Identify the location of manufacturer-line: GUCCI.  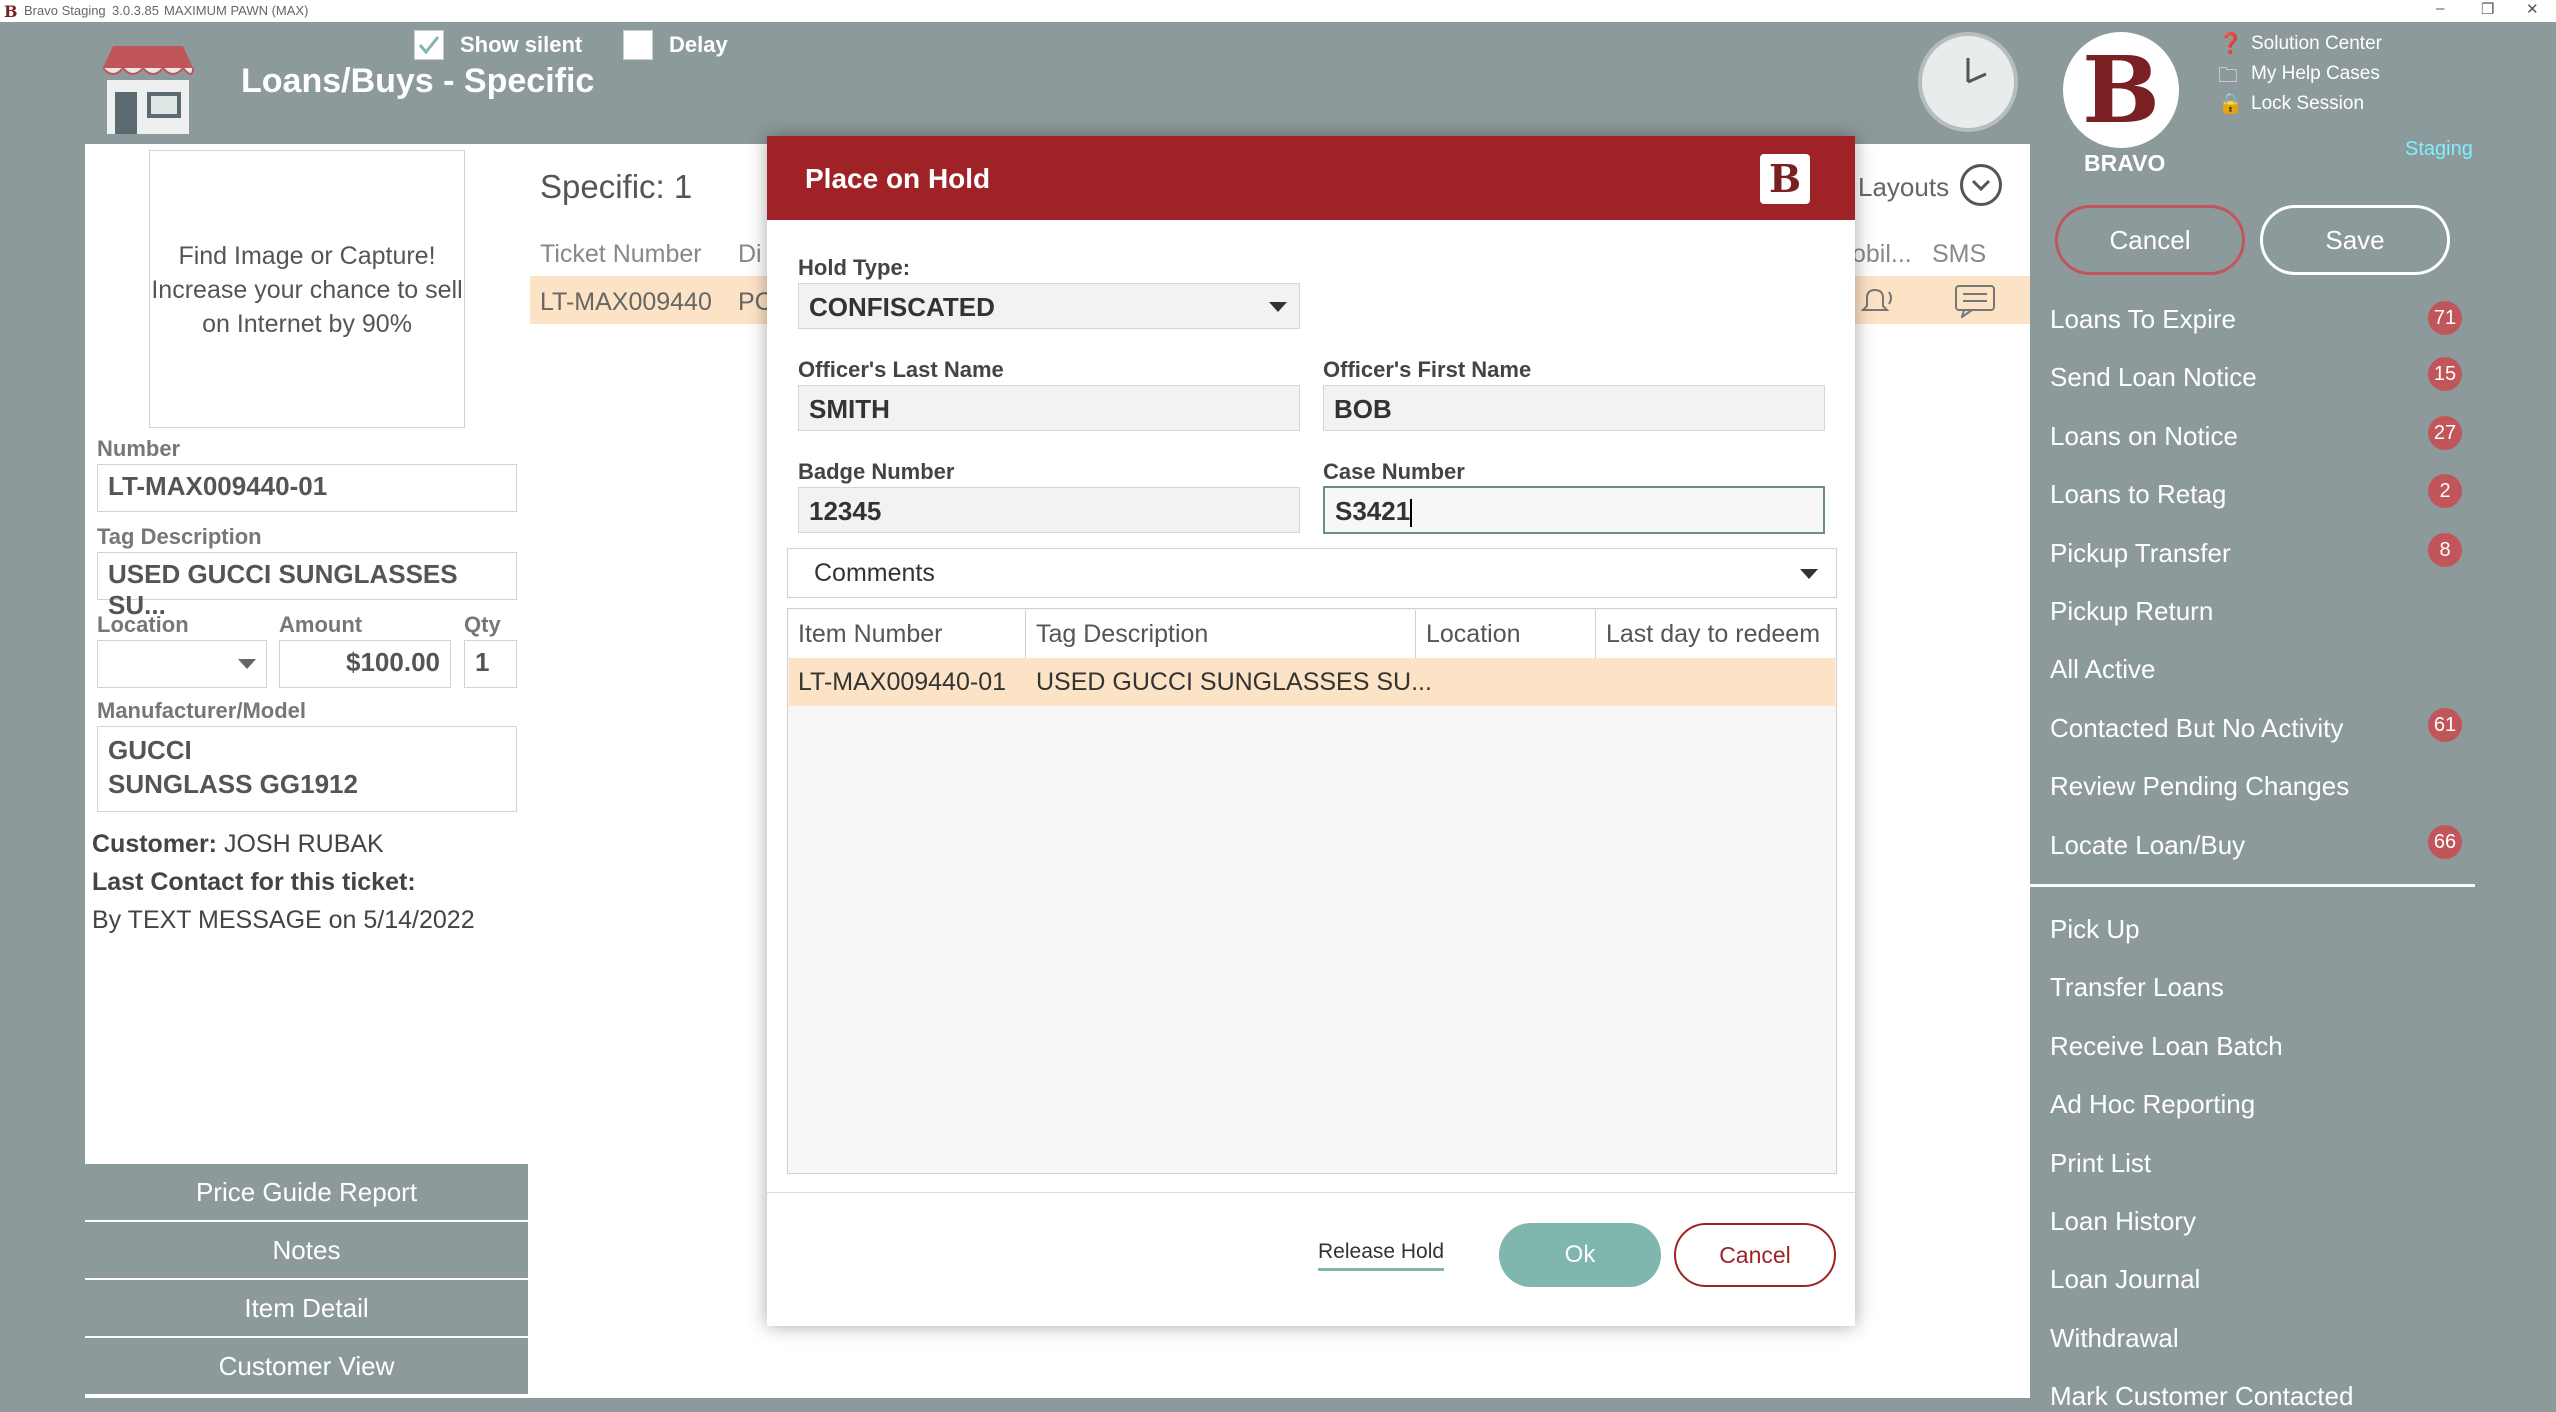
(150, 750).